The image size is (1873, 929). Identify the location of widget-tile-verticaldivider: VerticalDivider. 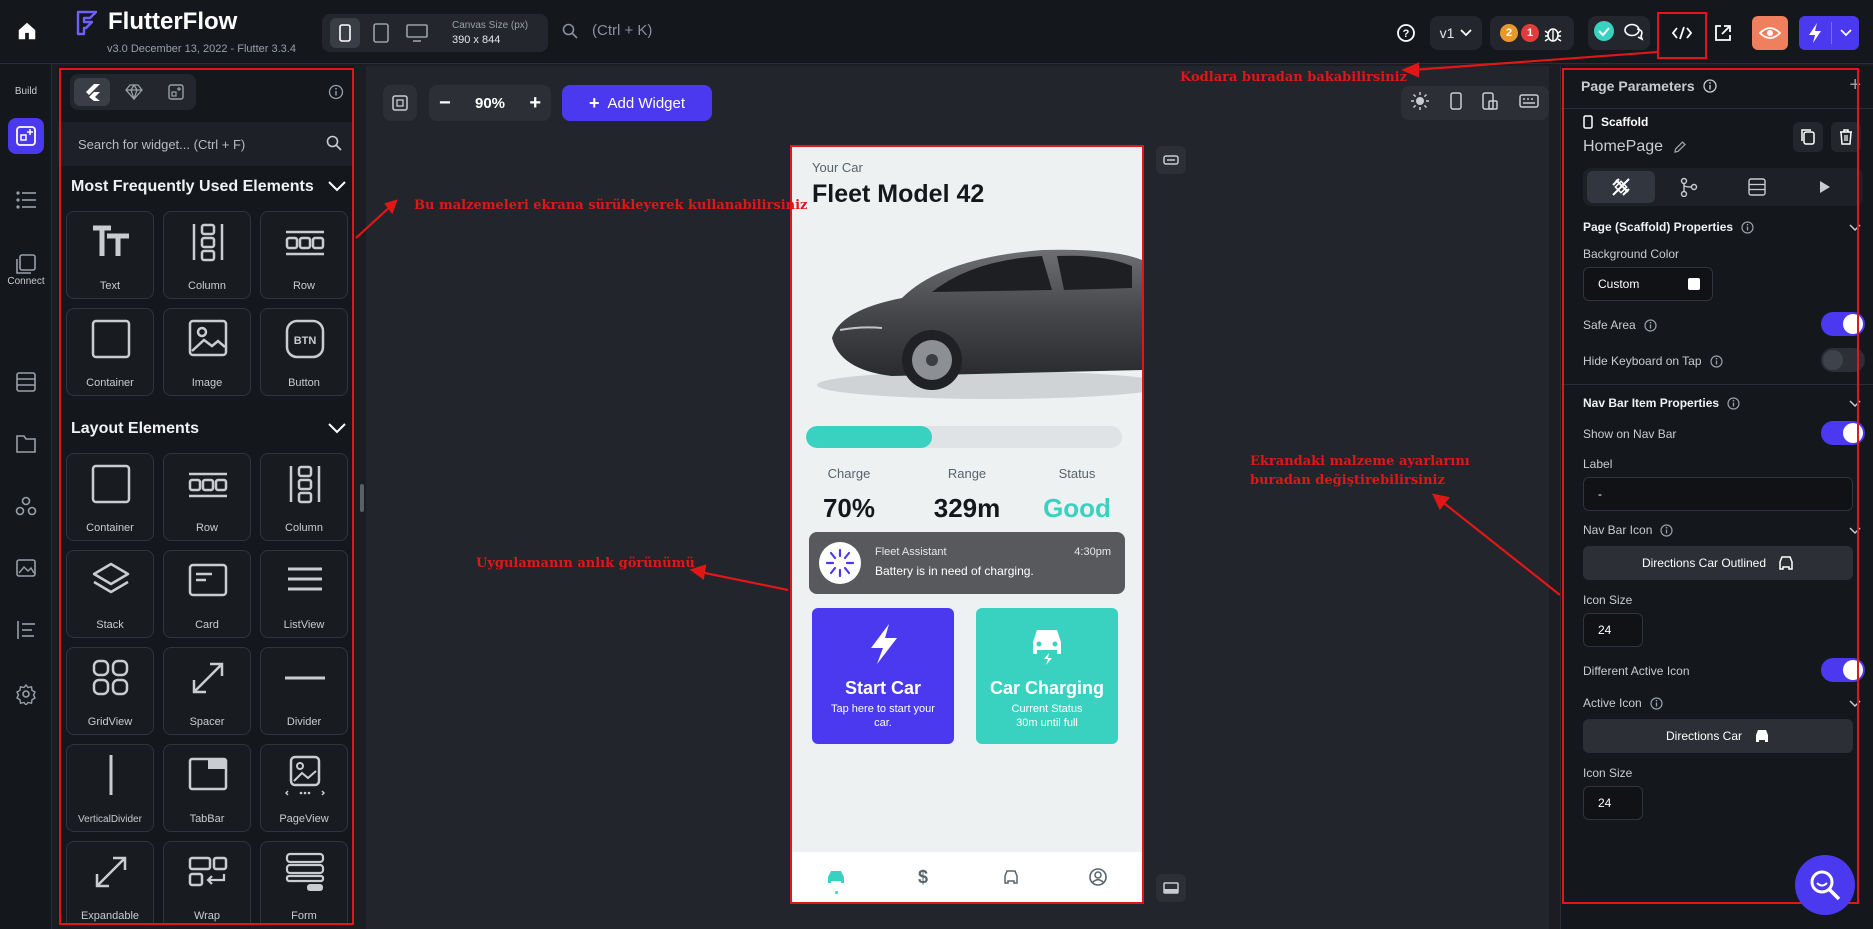
(110, 788).